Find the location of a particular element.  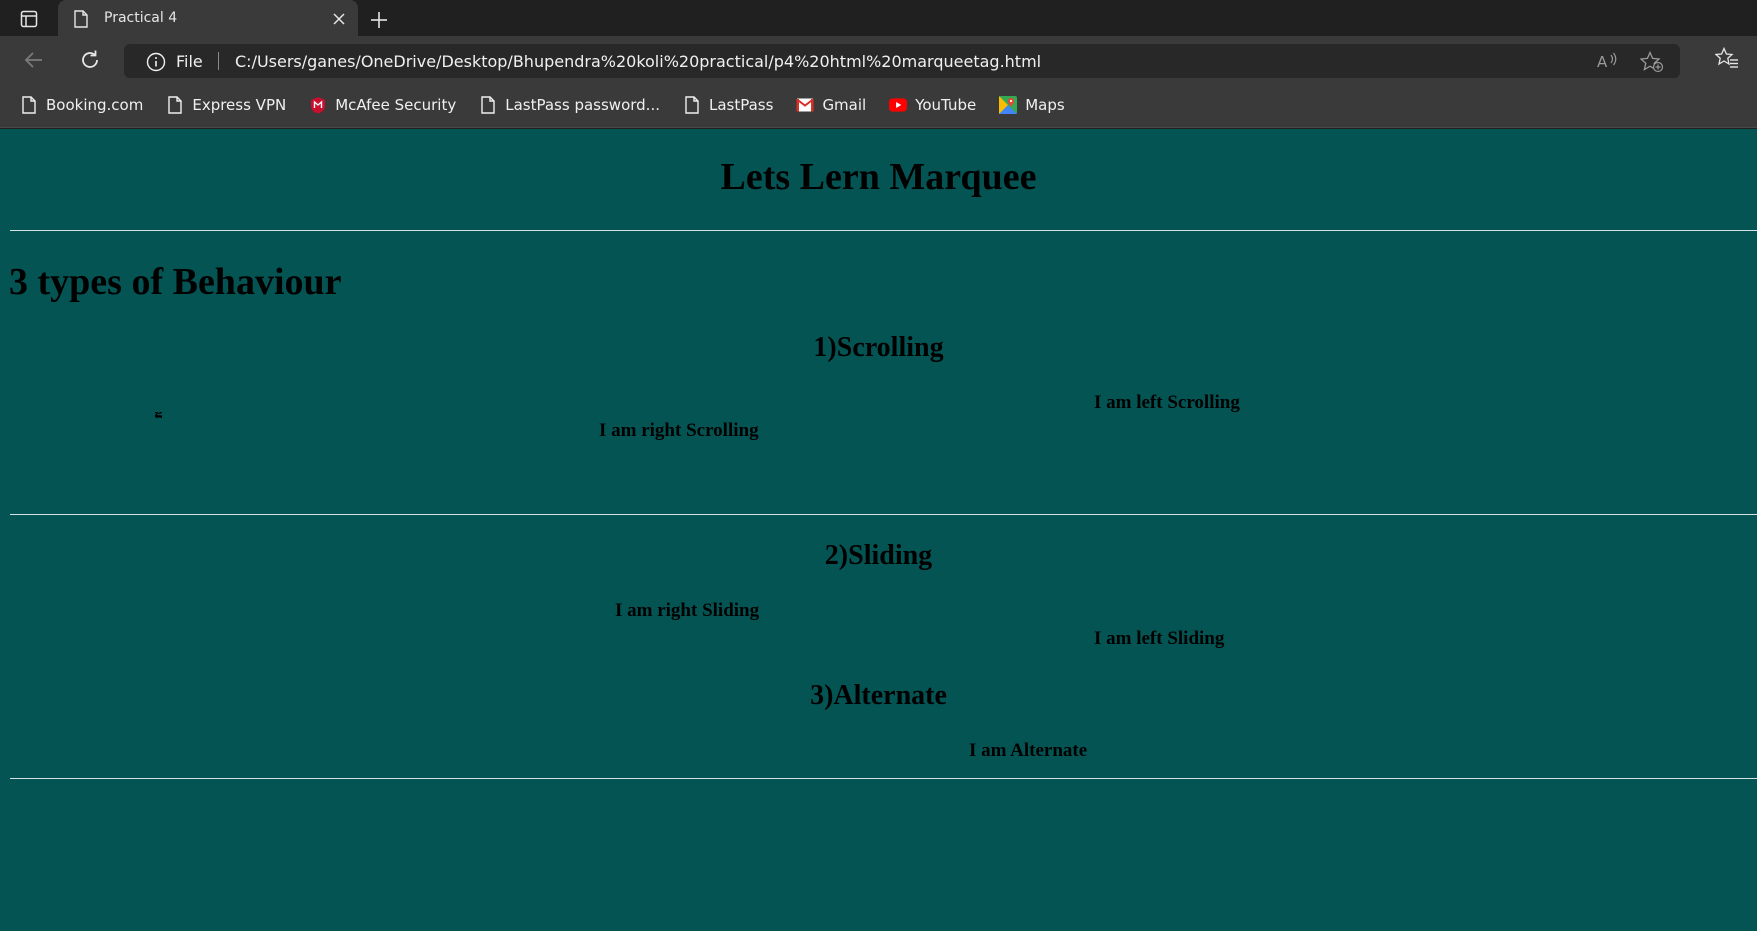

close-tab-icon is located at coordinates (339, 18).